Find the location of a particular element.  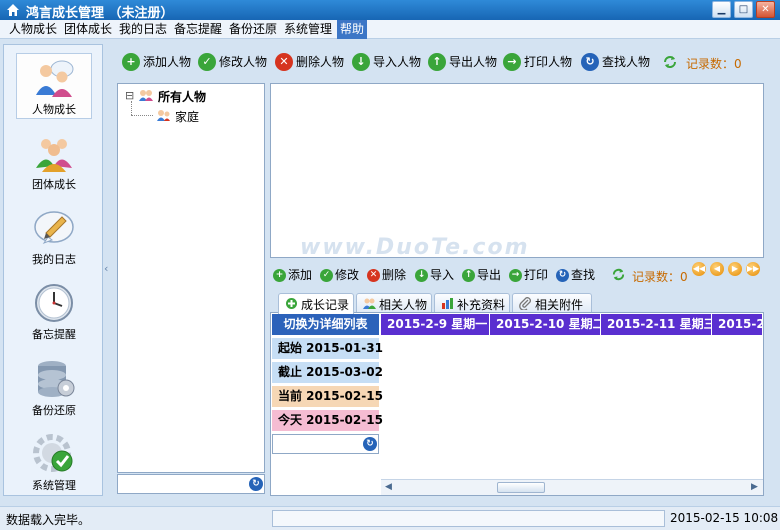

add-record-button: + 添加 is located at coordinates (294, 275).